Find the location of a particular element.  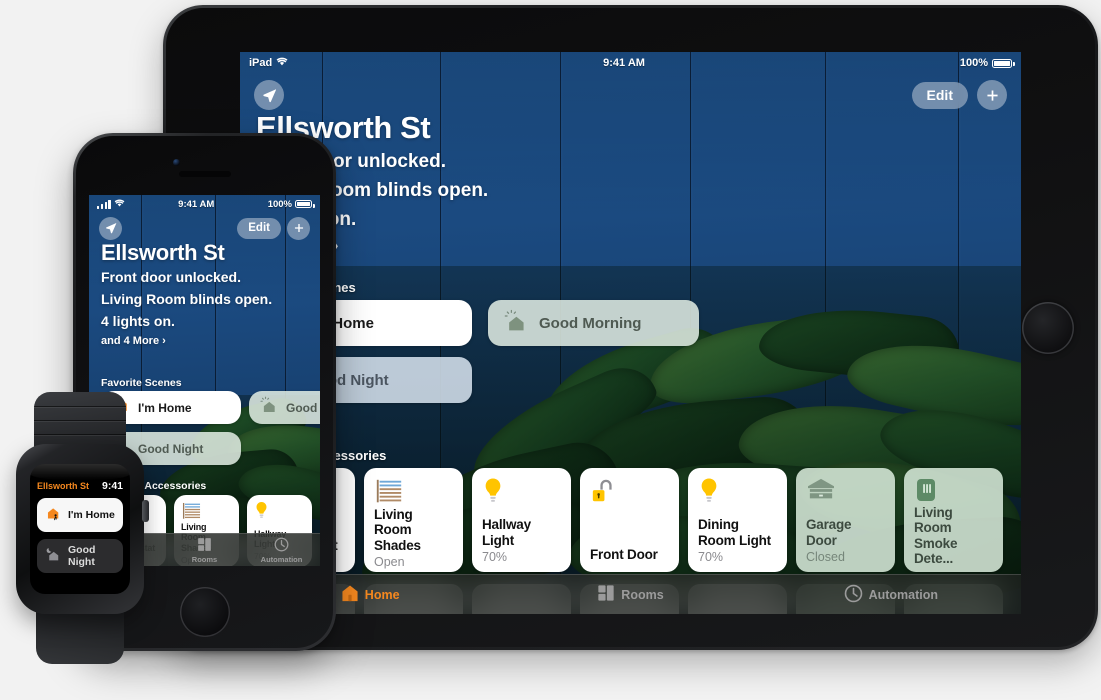

accessory-card-dining-room-light: Dining Room Light 70% is located at coordinates (737, 520).